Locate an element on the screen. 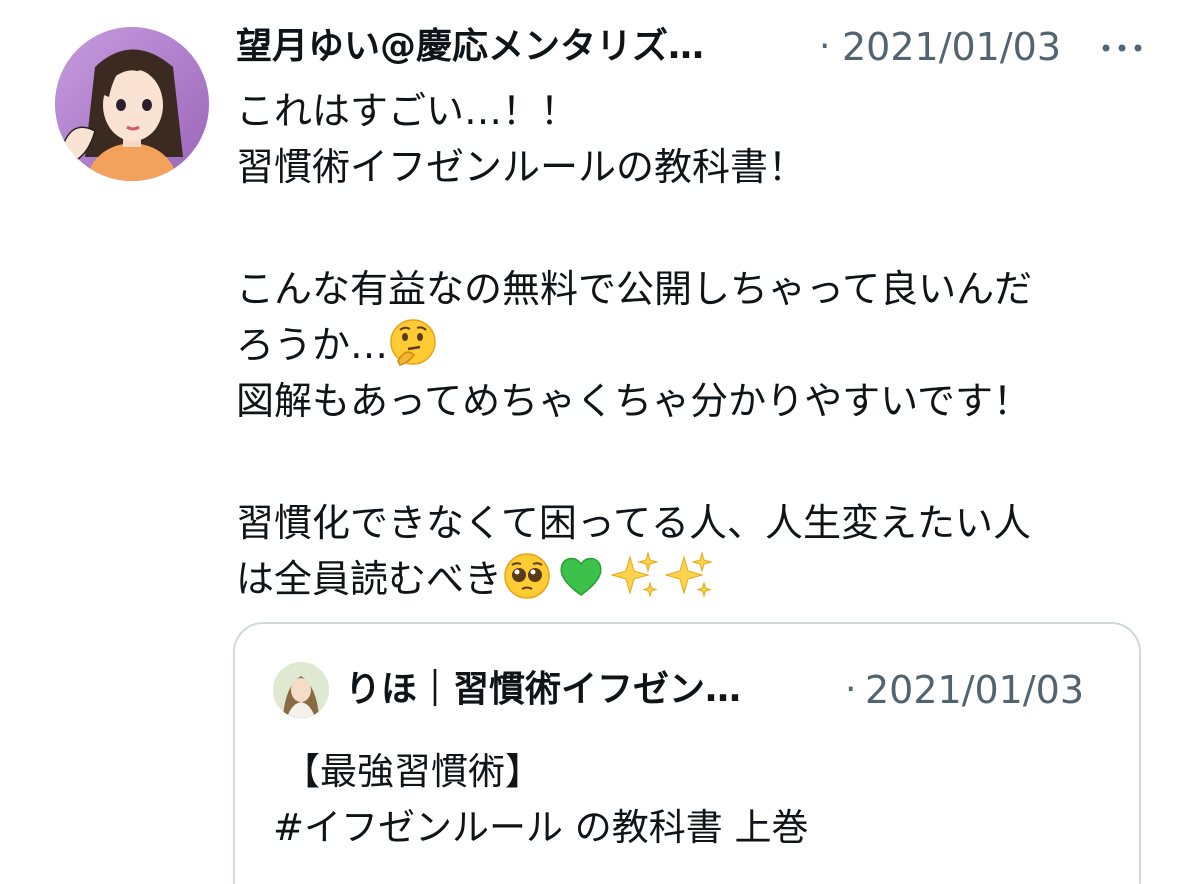 This screenshot has height=884, width=1200. thinking-face-emoji is located at coordinates (413, 342).